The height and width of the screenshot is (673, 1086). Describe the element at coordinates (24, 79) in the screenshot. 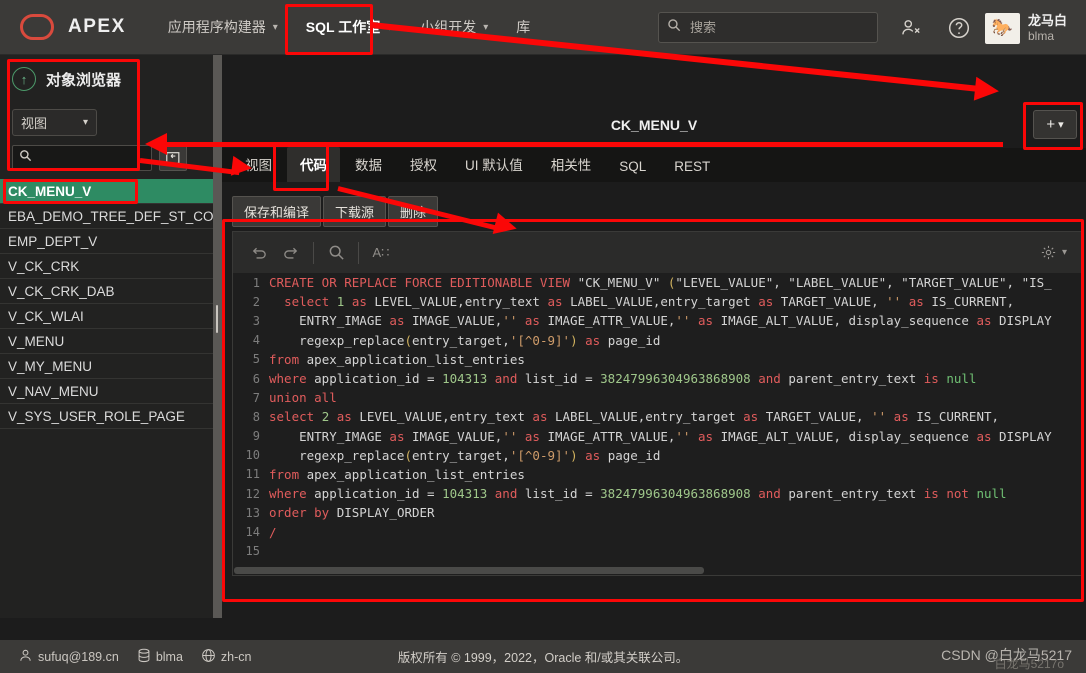

I see `arrow-up-icon: ↑` at that location.